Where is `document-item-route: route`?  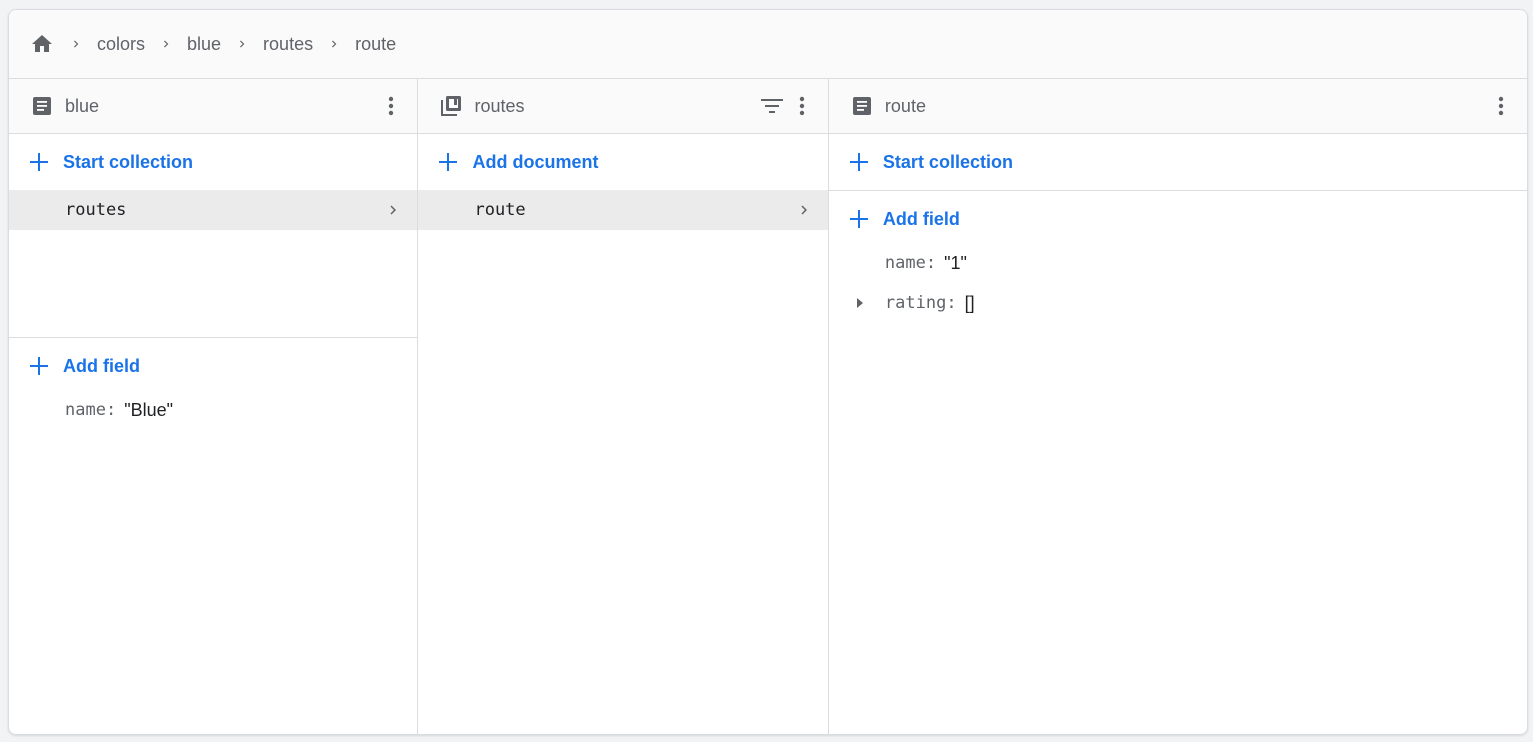 document-item-route: route is located at coordinates (623, 210).